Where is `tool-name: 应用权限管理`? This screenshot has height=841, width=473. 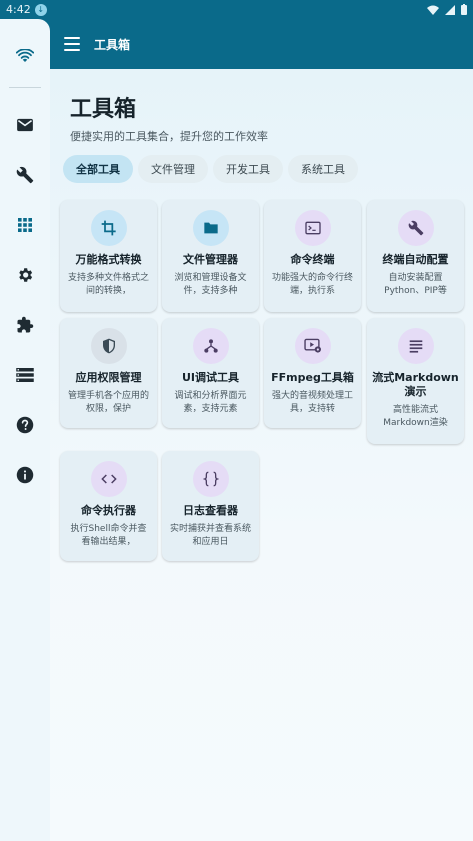 tool-name: 应用权限管理 is located at coordinates (108, 377).